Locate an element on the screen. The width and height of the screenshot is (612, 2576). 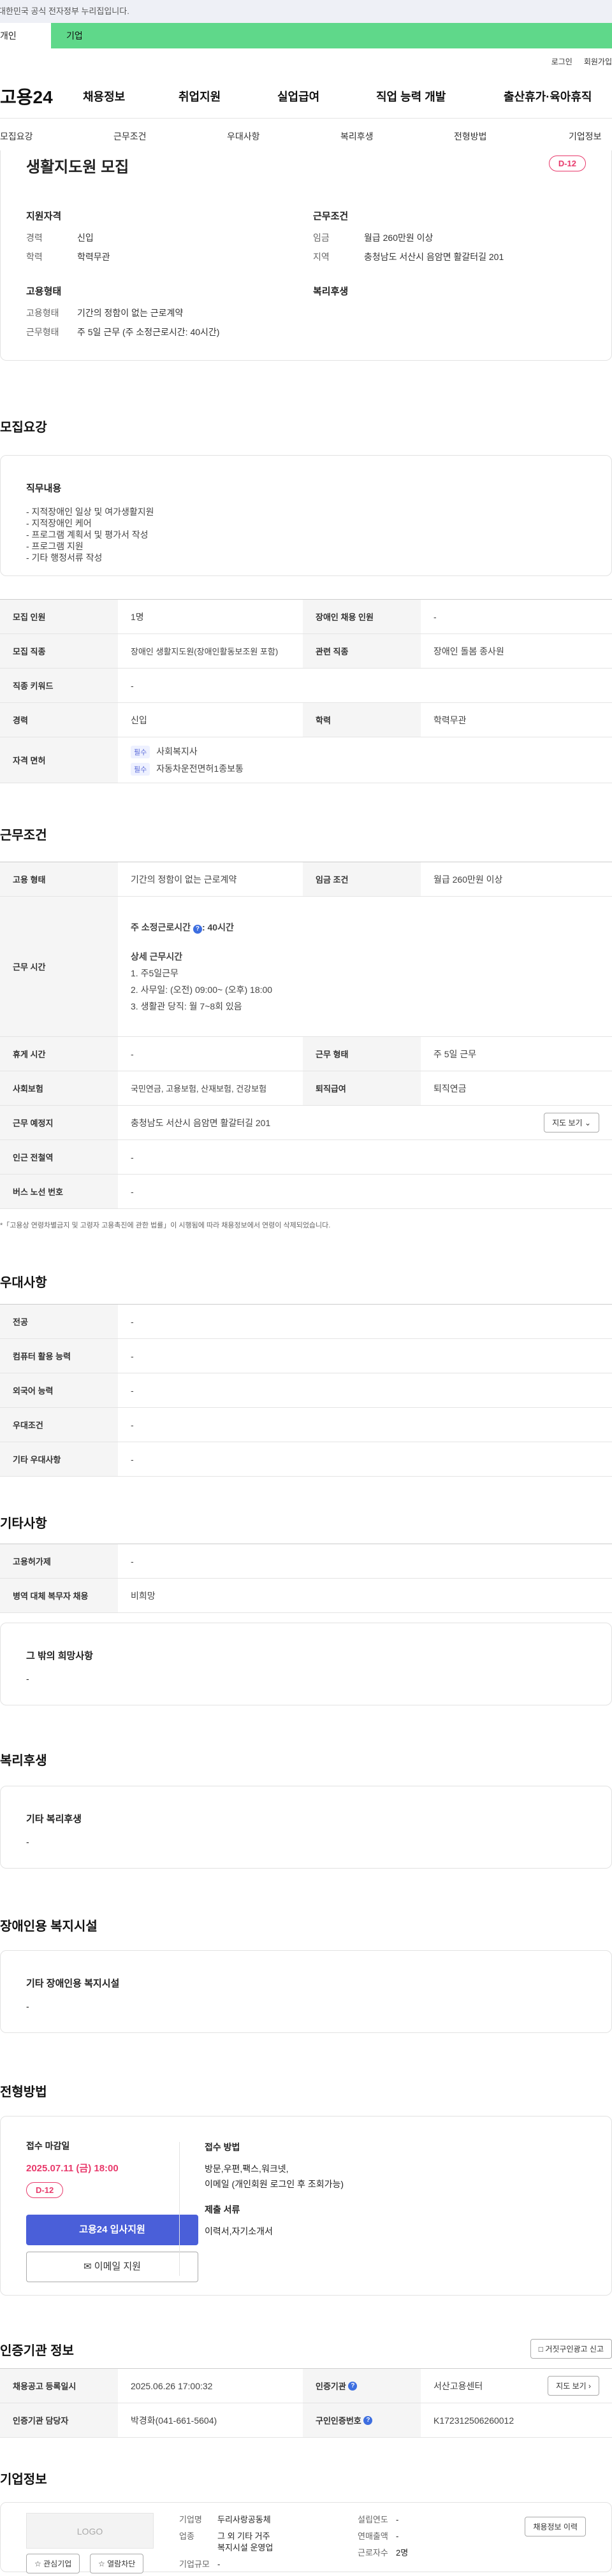
sales-key: 연매출액 is located at coordinates (373, 2536).